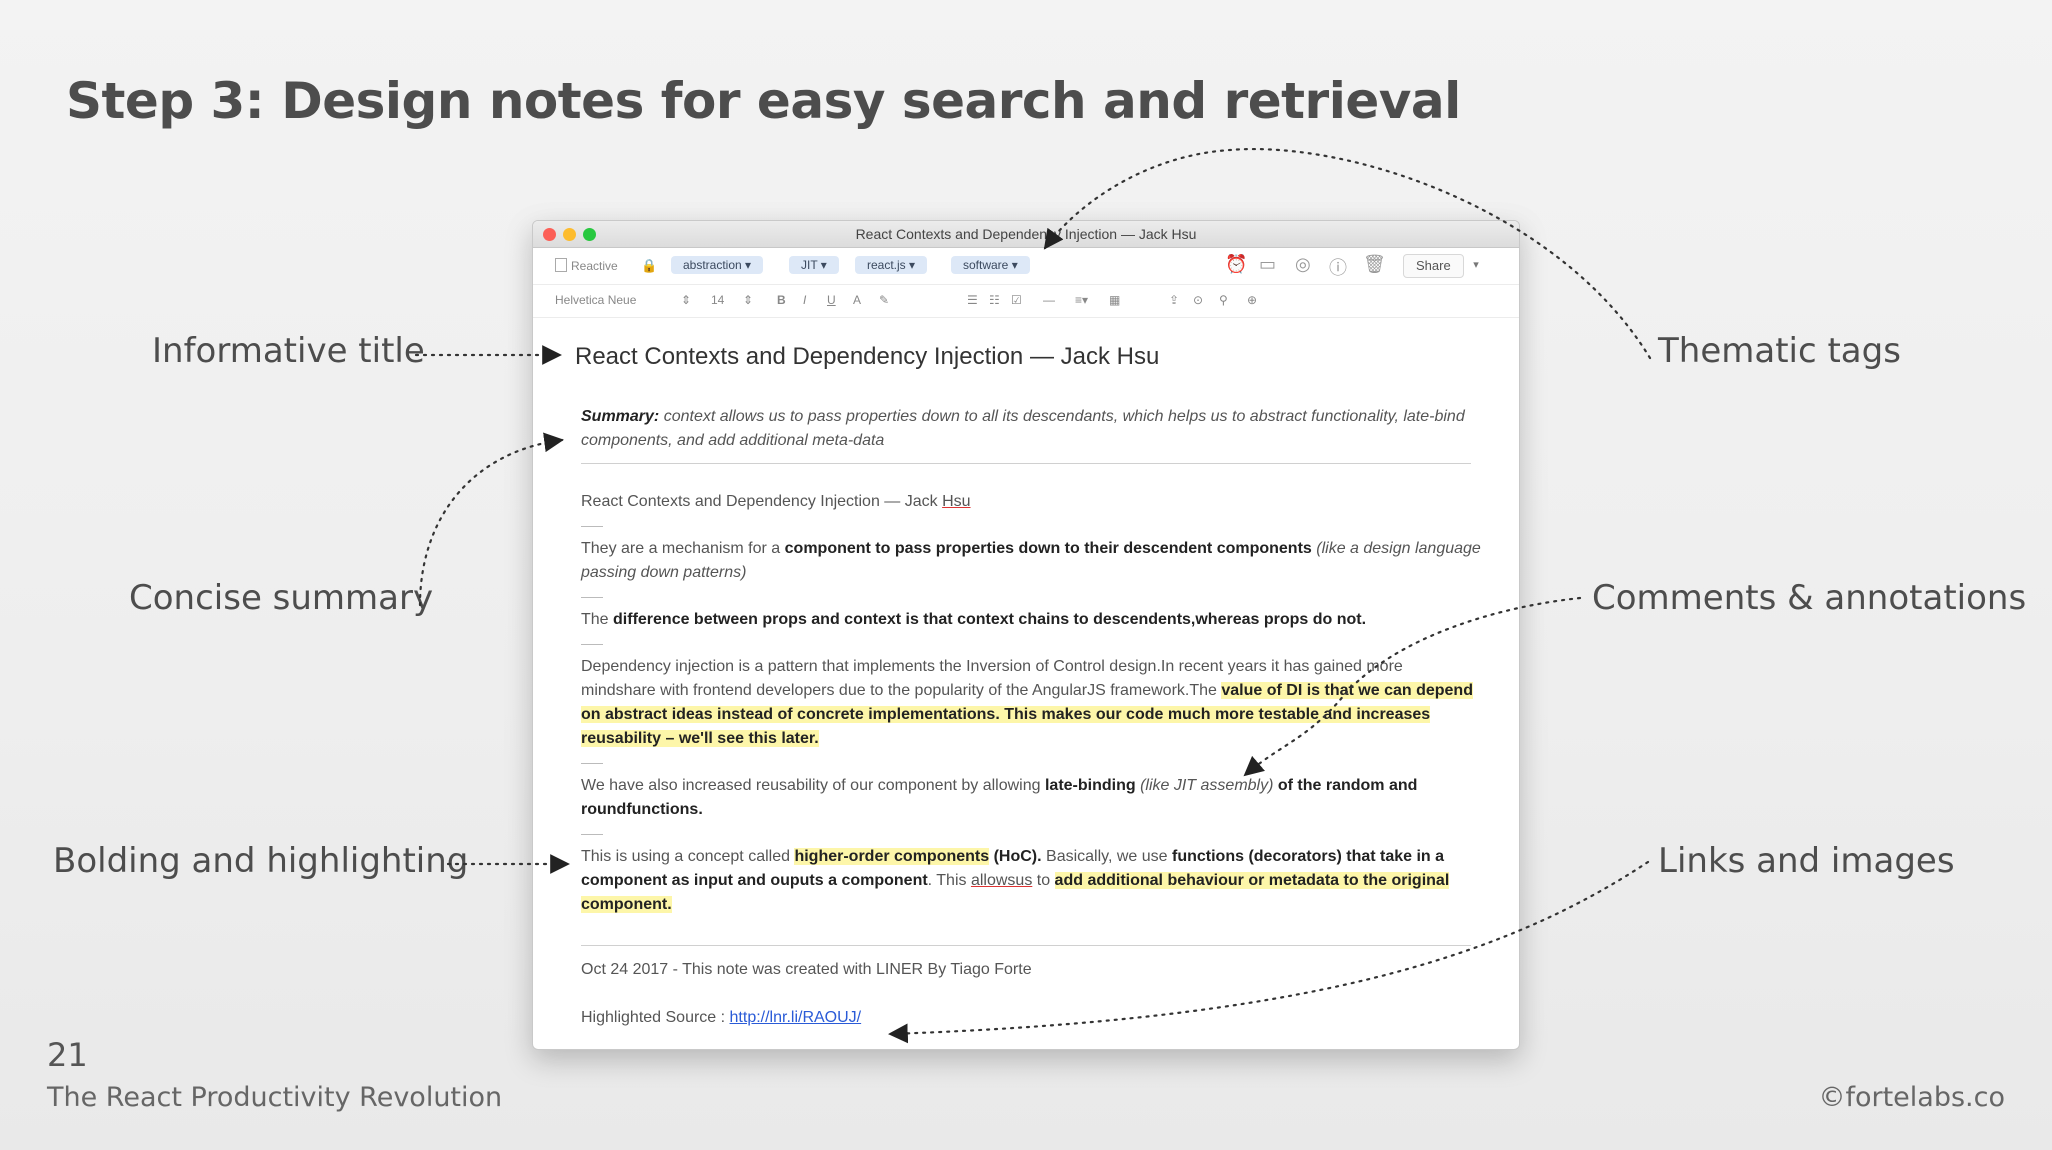 The width and height of the screenshot is (2052, 1150). Describe the element at coordinates (892, 856) in the screenshot. I see `highlighted-text: higher-order components` at that location.